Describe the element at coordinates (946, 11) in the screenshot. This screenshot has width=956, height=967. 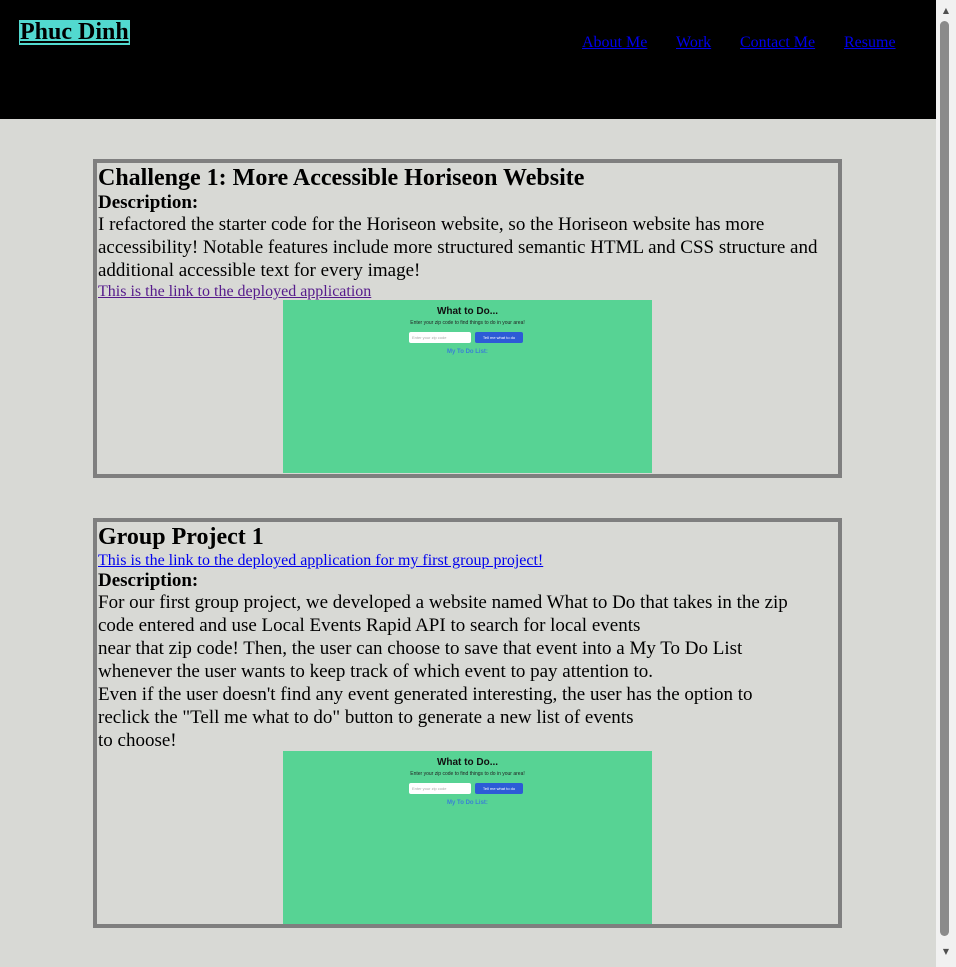
I see `triangle-up-icon: ▲` at that location.